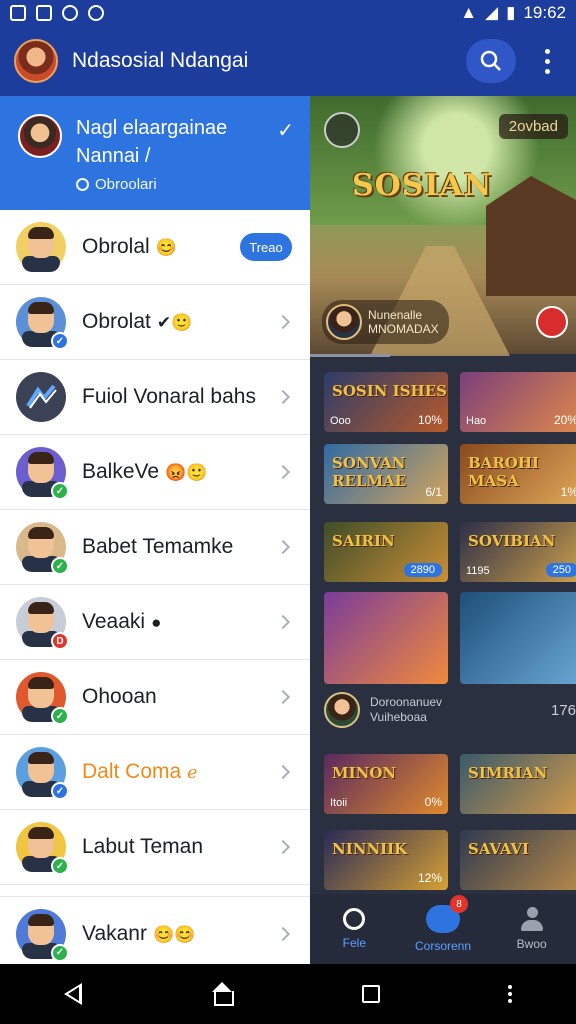  I want to click on timer-icon, so click(342, 130).